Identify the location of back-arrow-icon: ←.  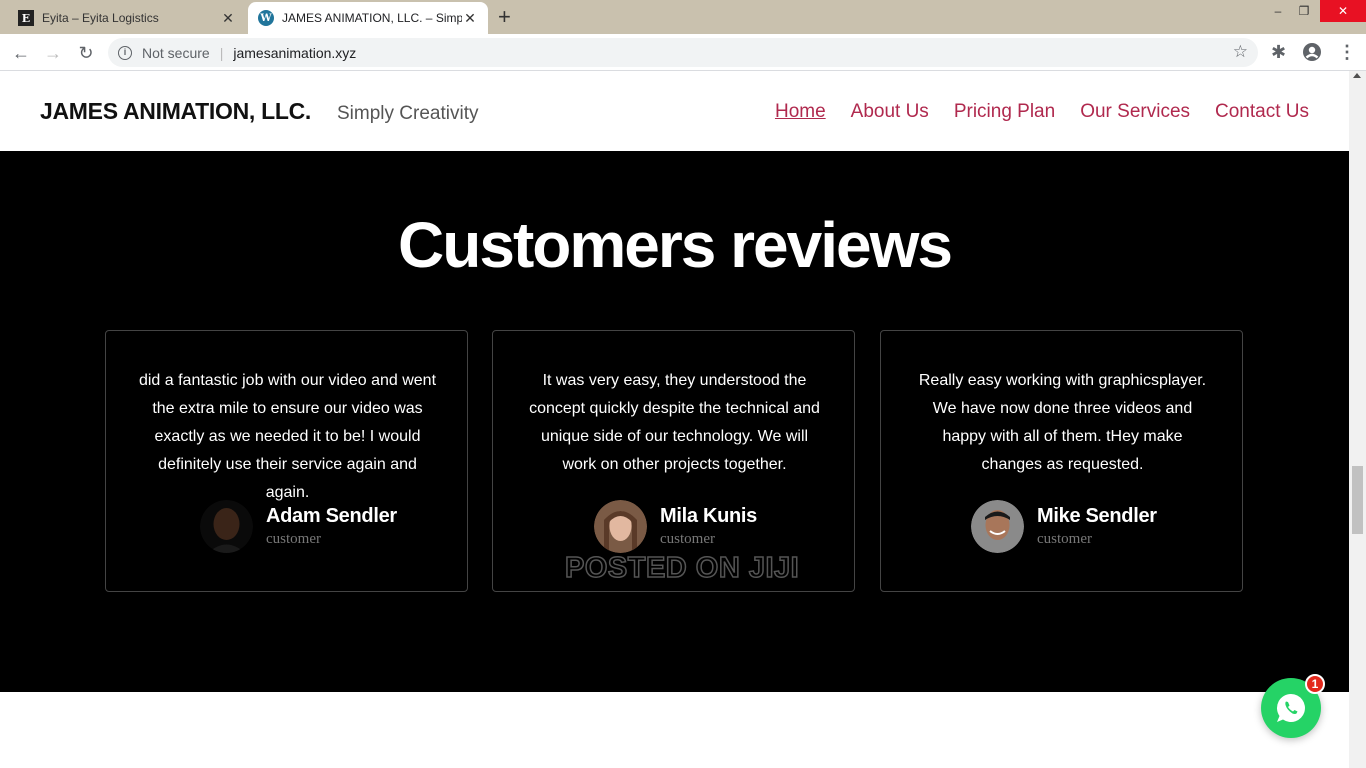
(21, 53).